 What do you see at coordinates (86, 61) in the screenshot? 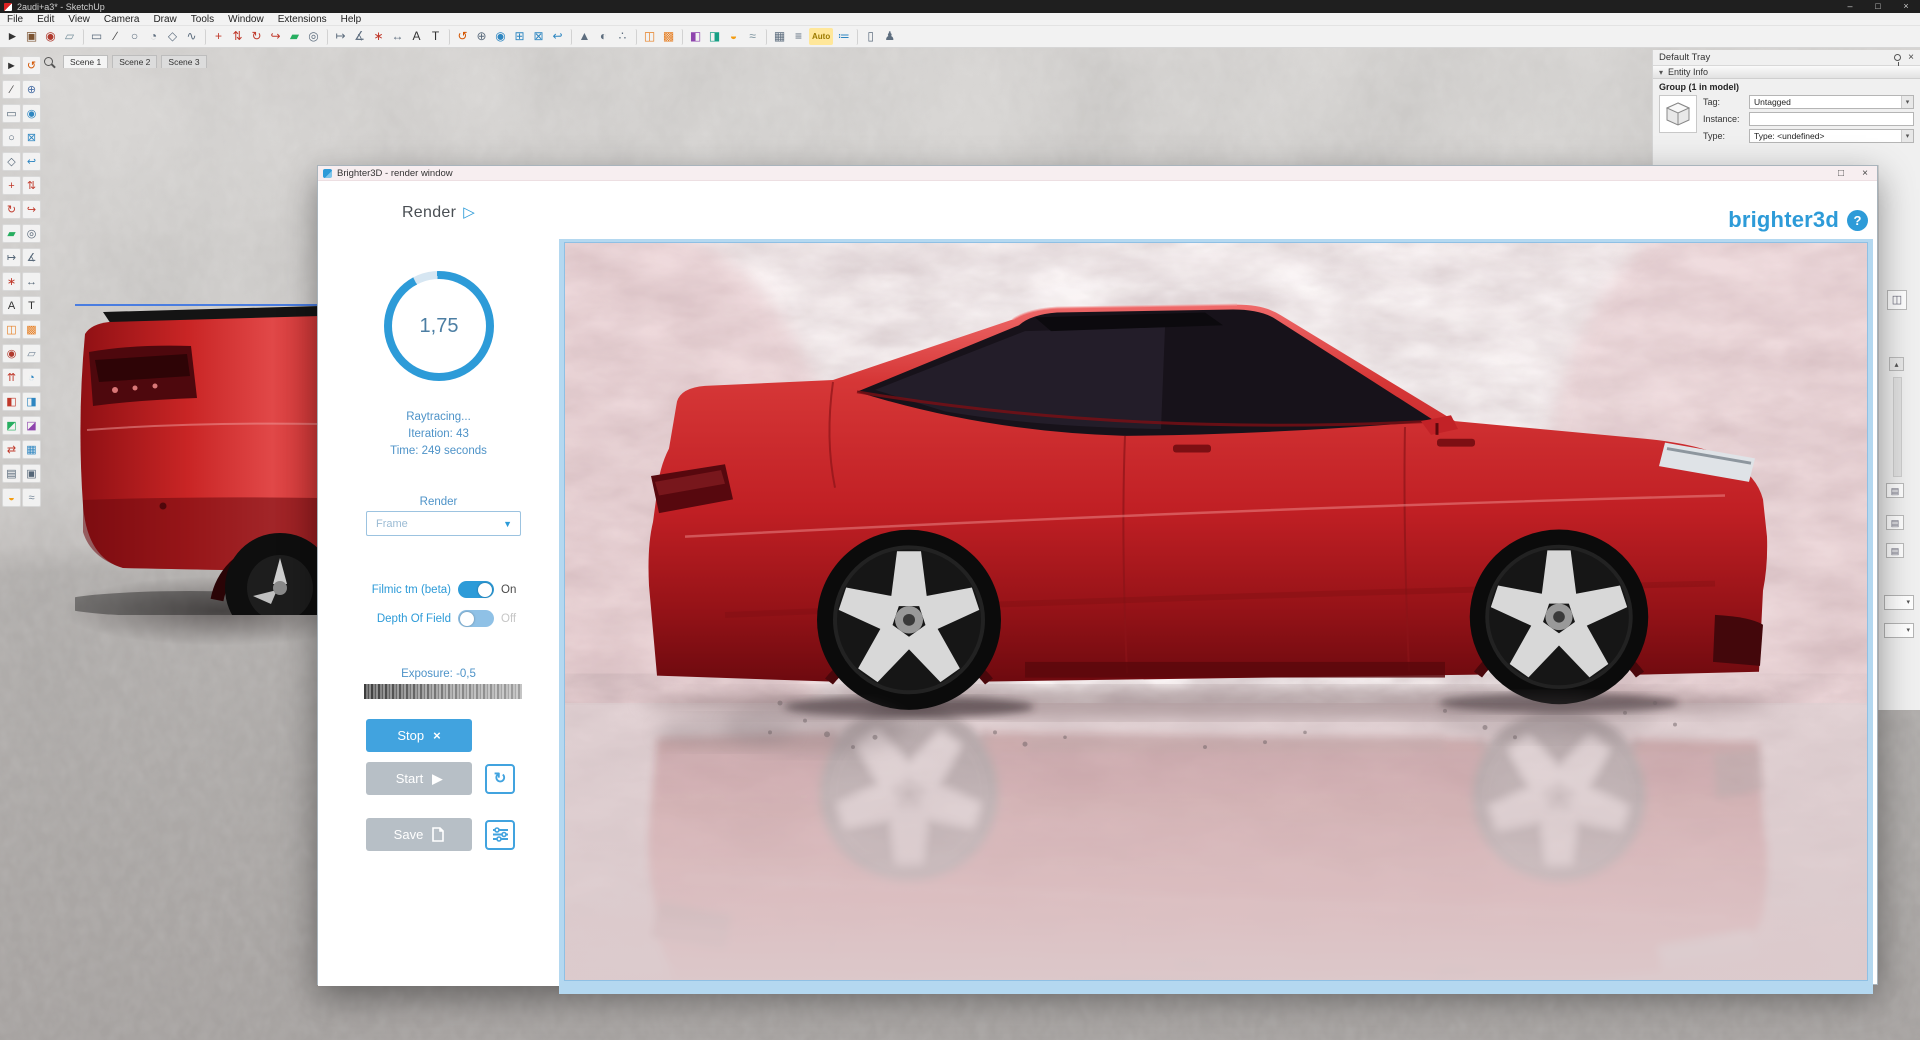
I see `tab-scene-1: Scene 1` at bounding box center [86, 61].